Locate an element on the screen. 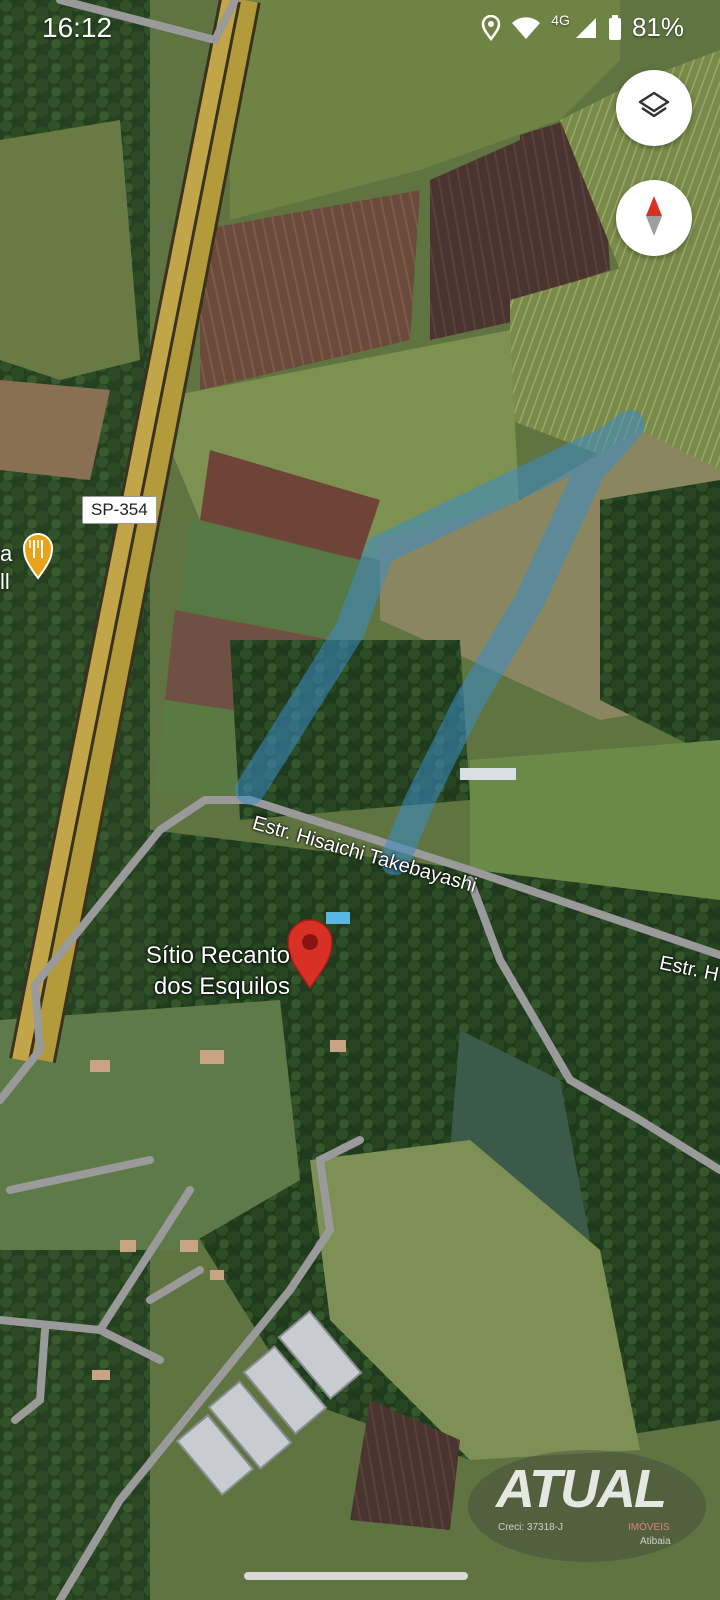 The height and width of the screenshot is (1600, 720). location-icon is located at coordinates (491, 27).